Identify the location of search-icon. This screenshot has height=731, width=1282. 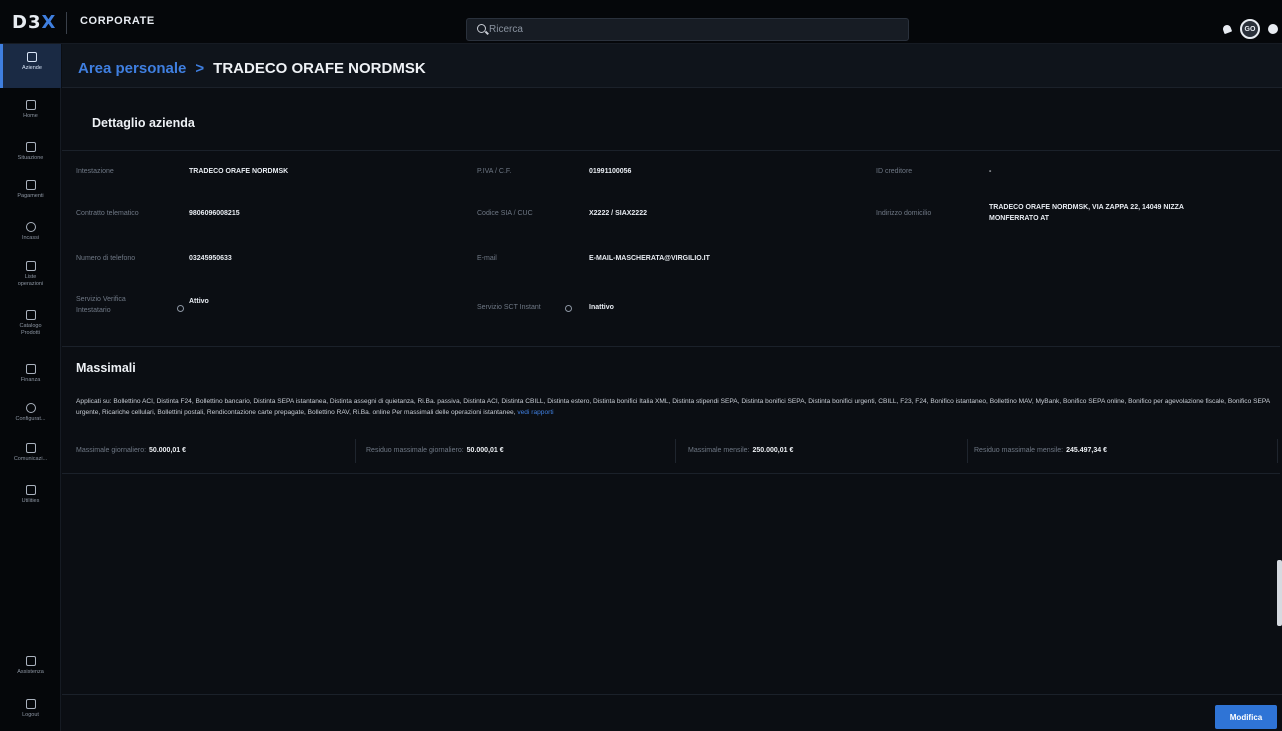
(481, 28).